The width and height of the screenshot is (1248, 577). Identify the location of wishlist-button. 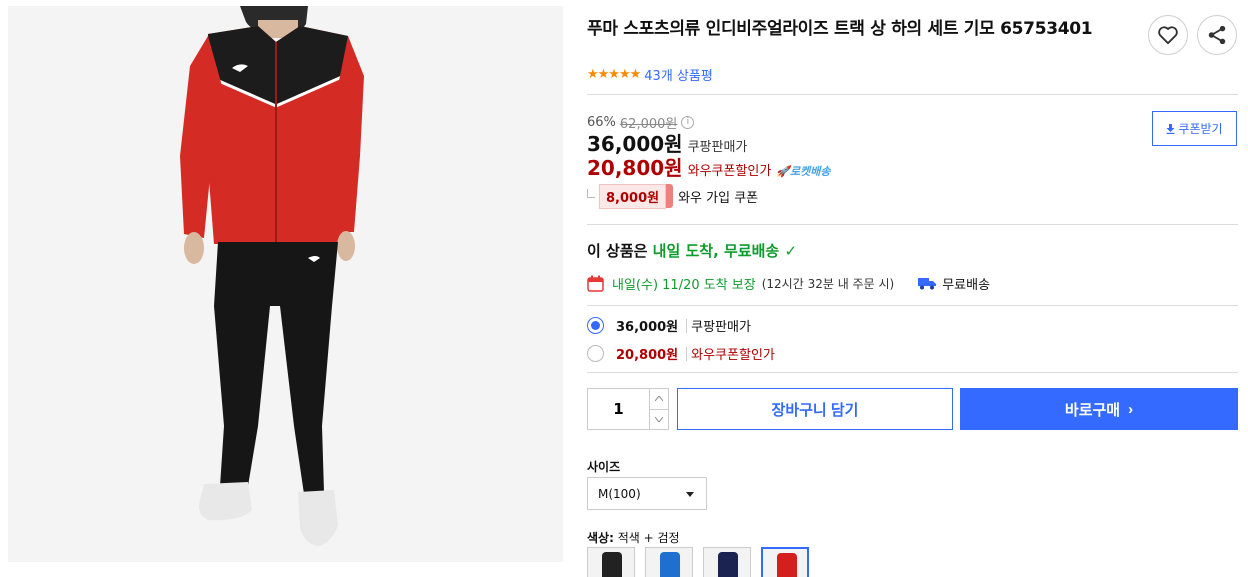
(1168, 35).